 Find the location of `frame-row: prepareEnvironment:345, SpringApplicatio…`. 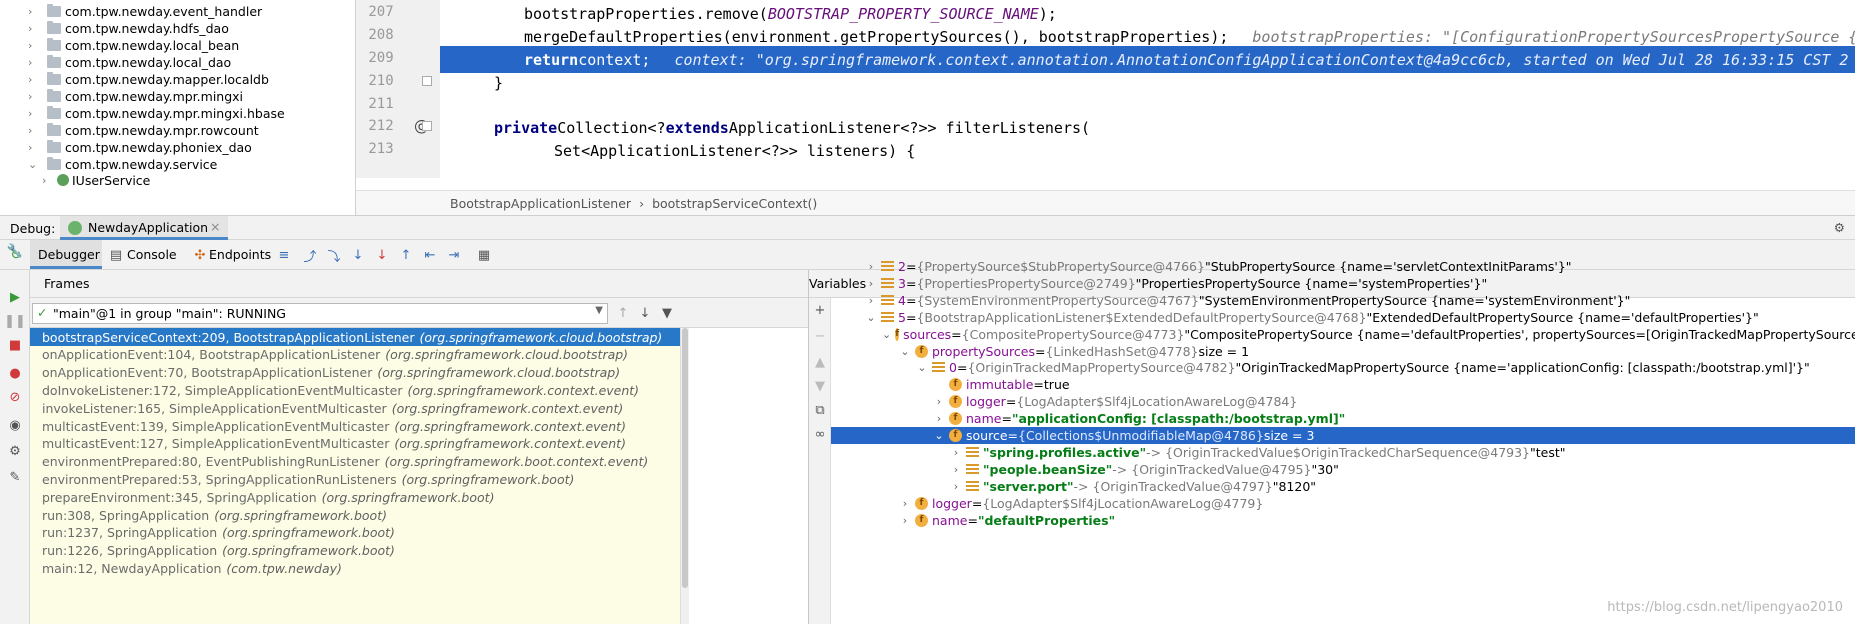

frame-row: prepareEnvironment:345, SpringApplicatio… is located at coordinates (355, 497).